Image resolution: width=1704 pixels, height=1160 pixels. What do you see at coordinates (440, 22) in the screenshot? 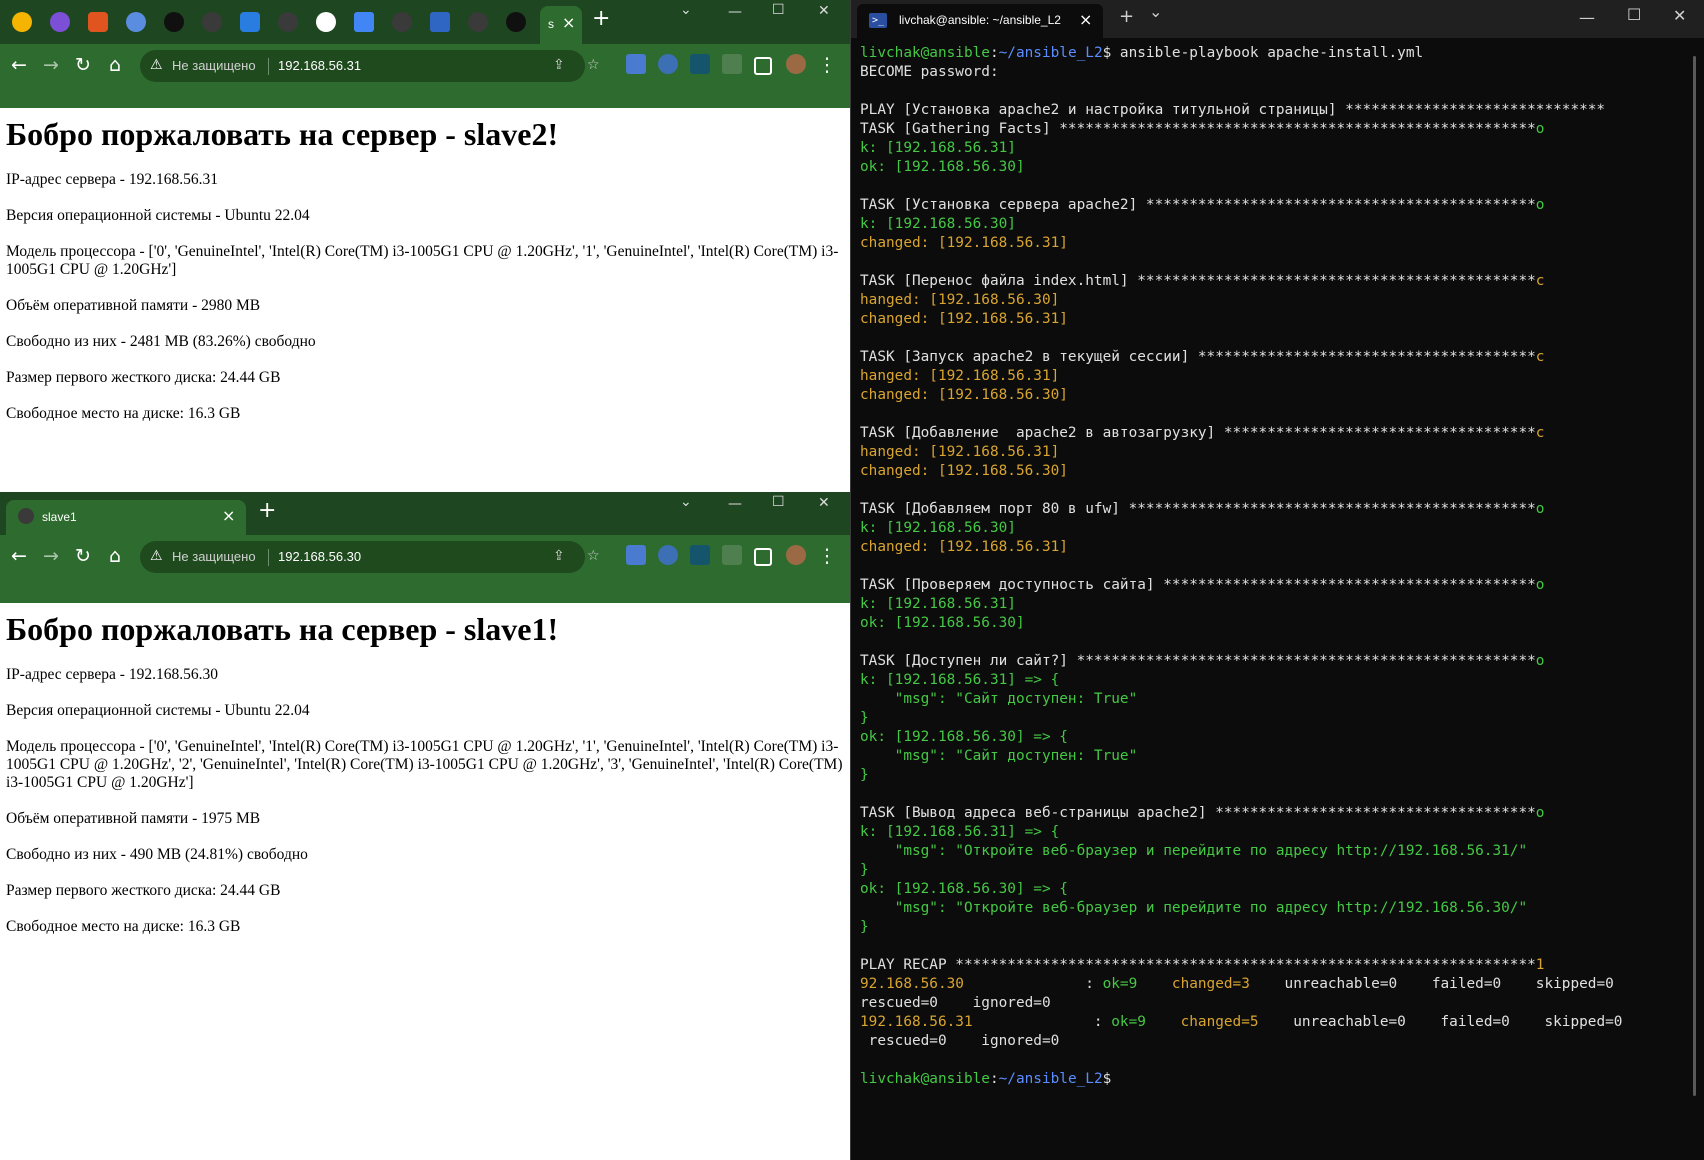
I see `r-tab-icon` at bounding box center [440, 22].